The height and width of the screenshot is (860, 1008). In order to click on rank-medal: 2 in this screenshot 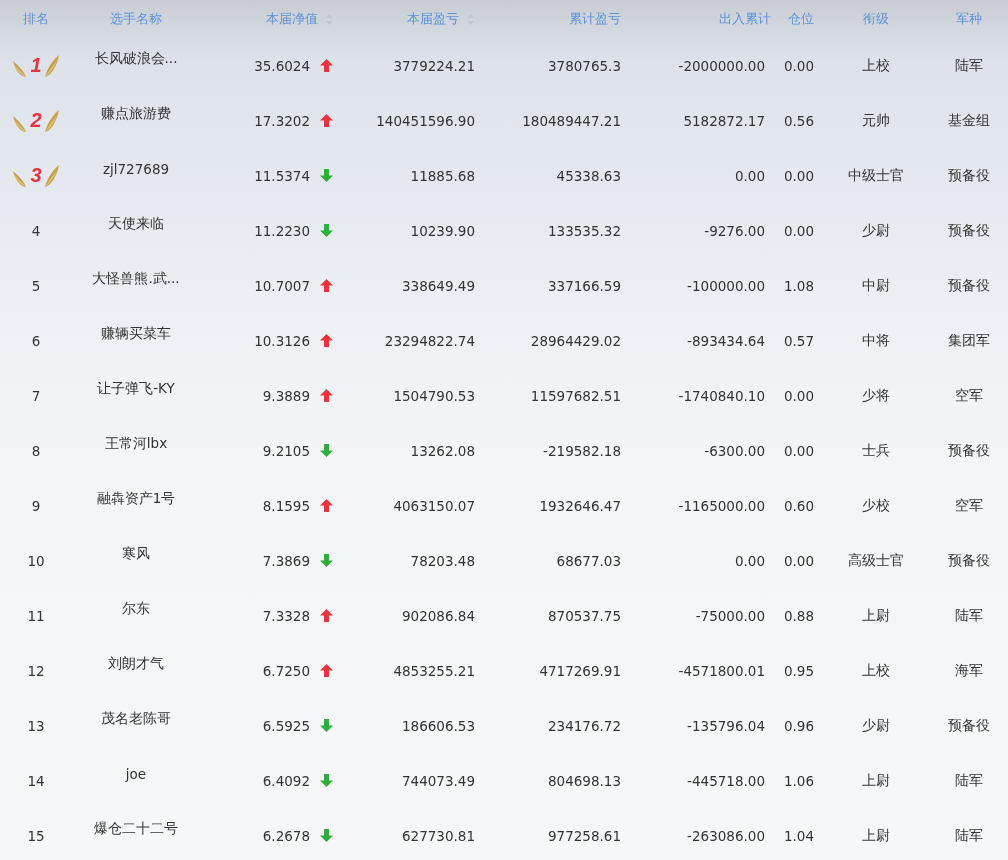, I will do `click(36, 120)`.